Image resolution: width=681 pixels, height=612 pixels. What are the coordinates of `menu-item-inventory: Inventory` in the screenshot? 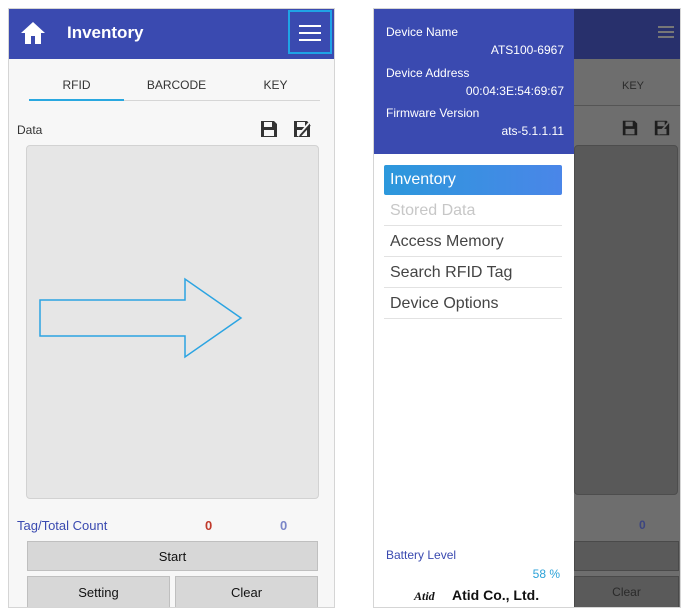 It's located at (473, 180).